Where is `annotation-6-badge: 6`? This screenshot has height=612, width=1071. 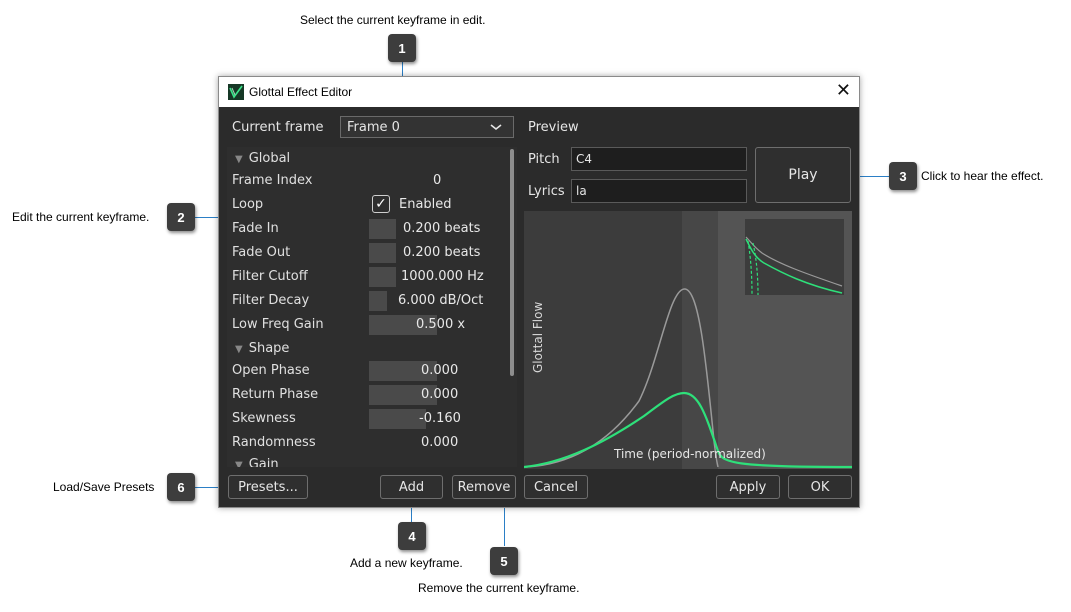 annotation-6-badge: 6 is located at coordinates (181, 487).